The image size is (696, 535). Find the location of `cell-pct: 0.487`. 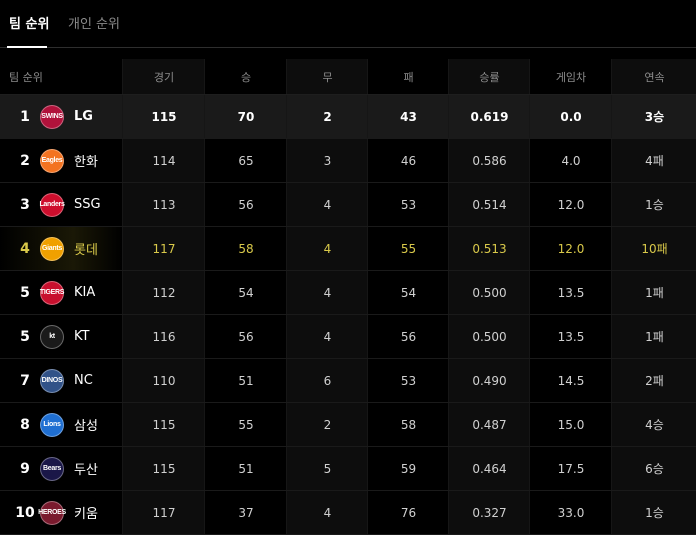

cell-pct: 0.487 is located at coordinates (489, 424).